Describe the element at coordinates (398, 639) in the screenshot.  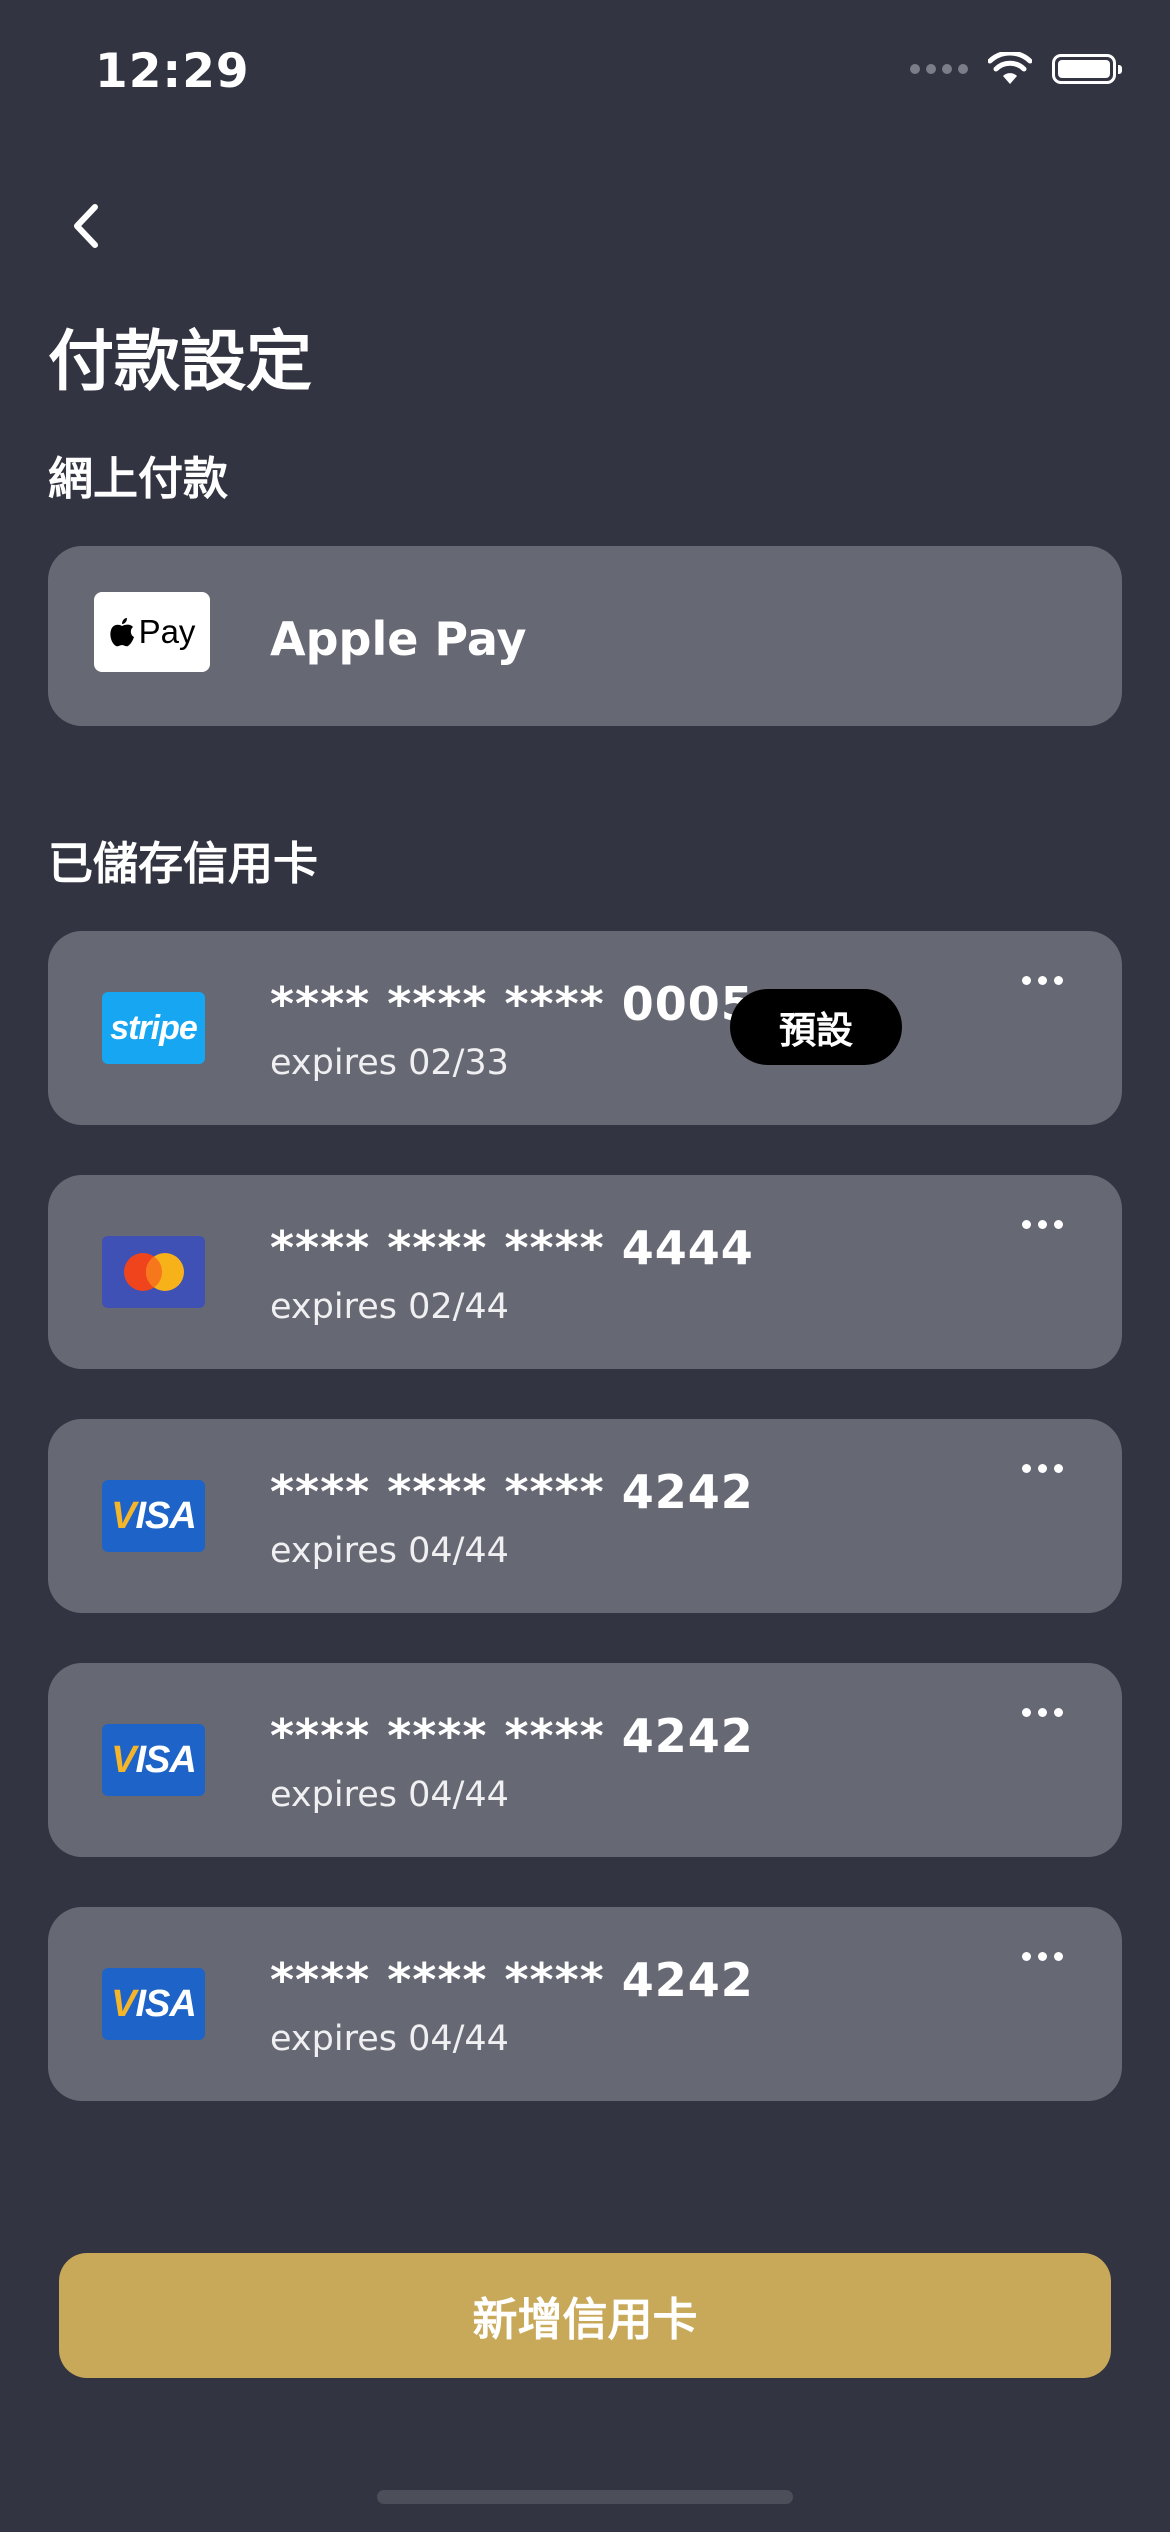
I see `apple-pay-label: Apple Pay` at that location.